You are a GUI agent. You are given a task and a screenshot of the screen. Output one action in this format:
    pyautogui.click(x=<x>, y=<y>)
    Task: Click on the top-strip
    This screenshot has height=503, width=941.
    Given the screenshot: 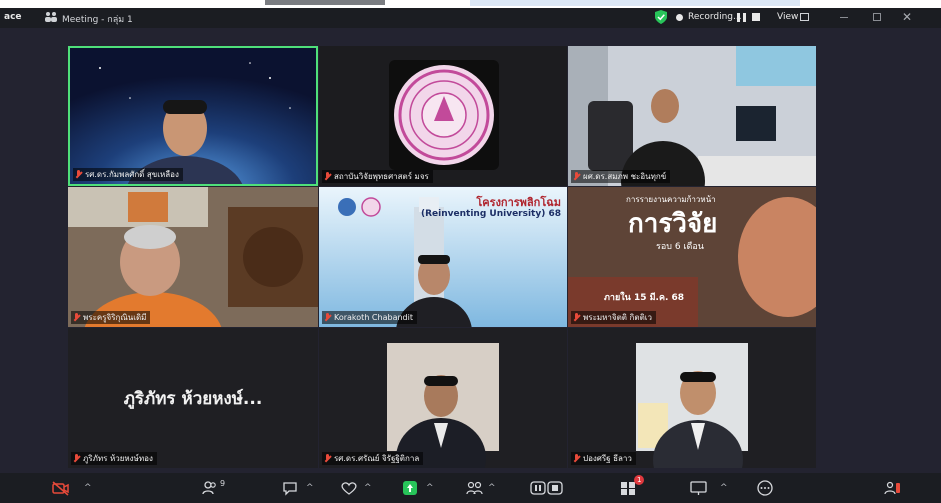 What is the action you would take?
    pyautogui.click(x=470, y=4)
    